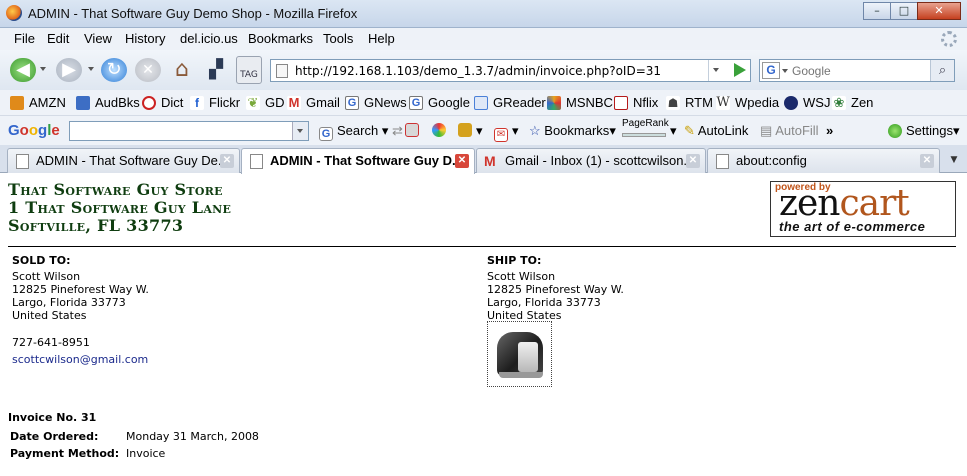  What do you see at coordinates (481, 102) in the screenshot?
I see `google-reader-icon` at bounding box center [481, 102].